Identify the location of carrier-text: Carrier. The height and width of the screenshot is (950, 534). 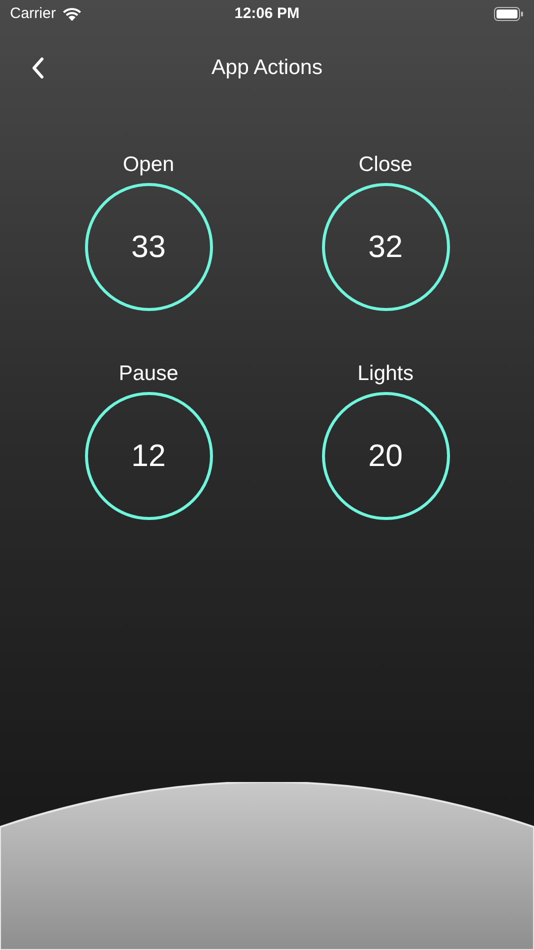
(33, 14).